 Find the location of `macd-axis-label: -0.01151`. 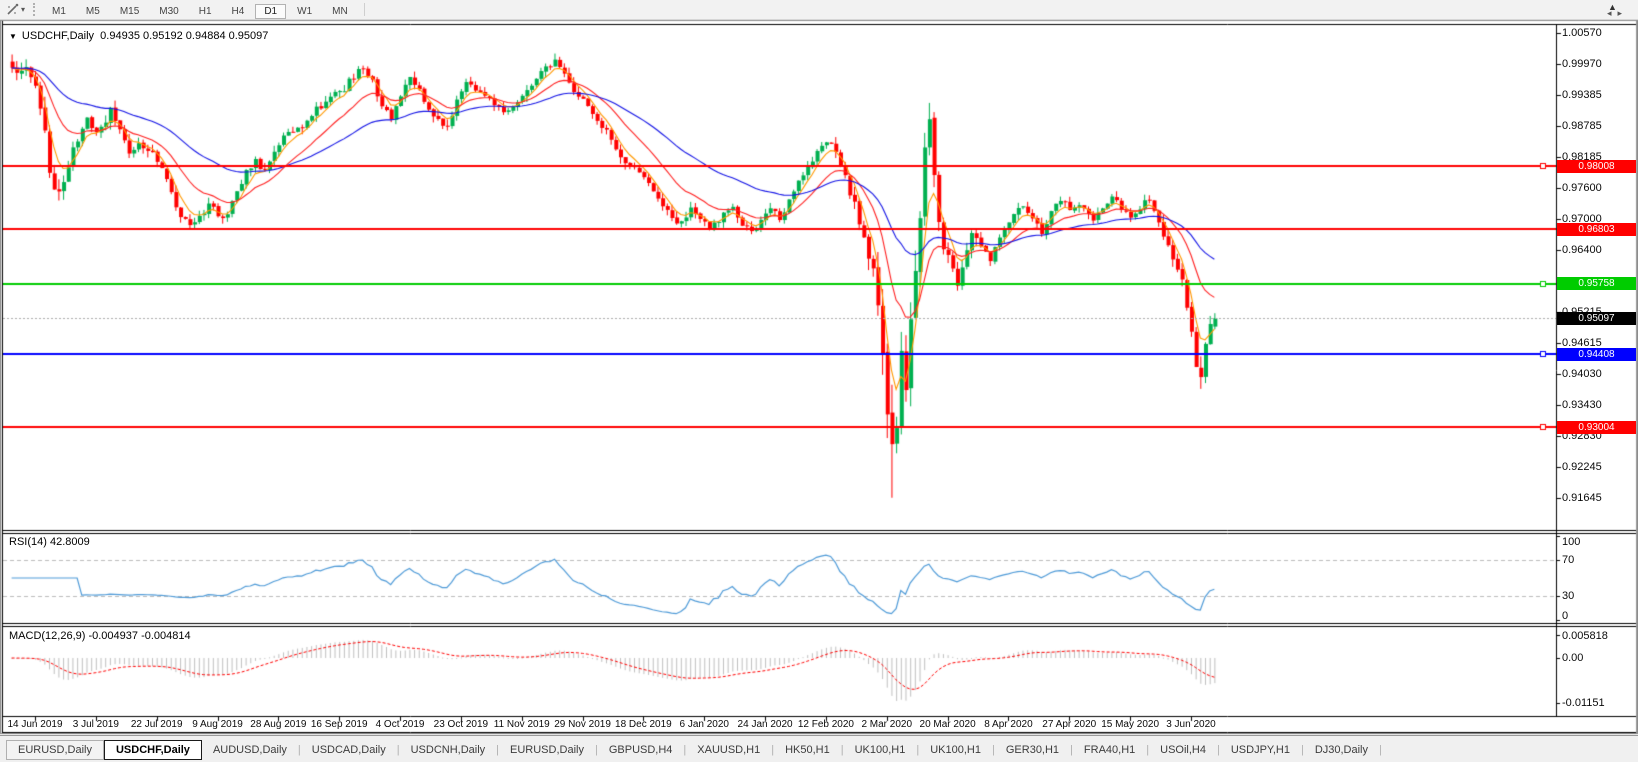

macd-axis-label: -0.01151 is located at coordinates (1583, 703).